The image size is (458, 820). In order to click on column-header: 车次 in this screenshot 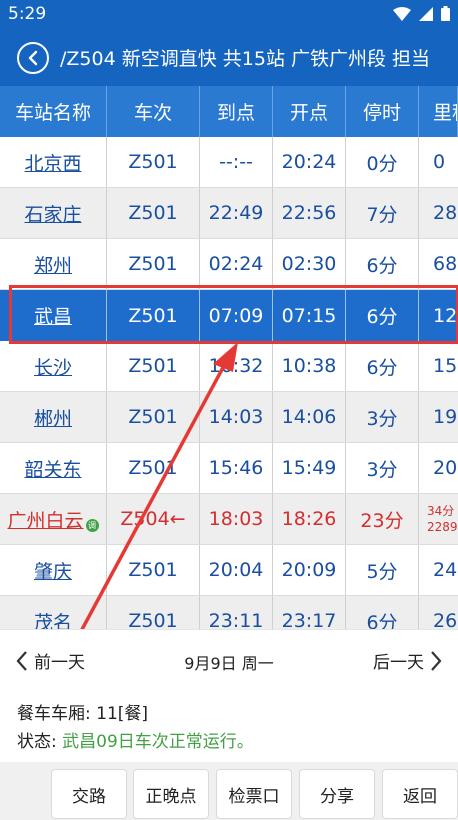, I will do `click(153, 111)`.